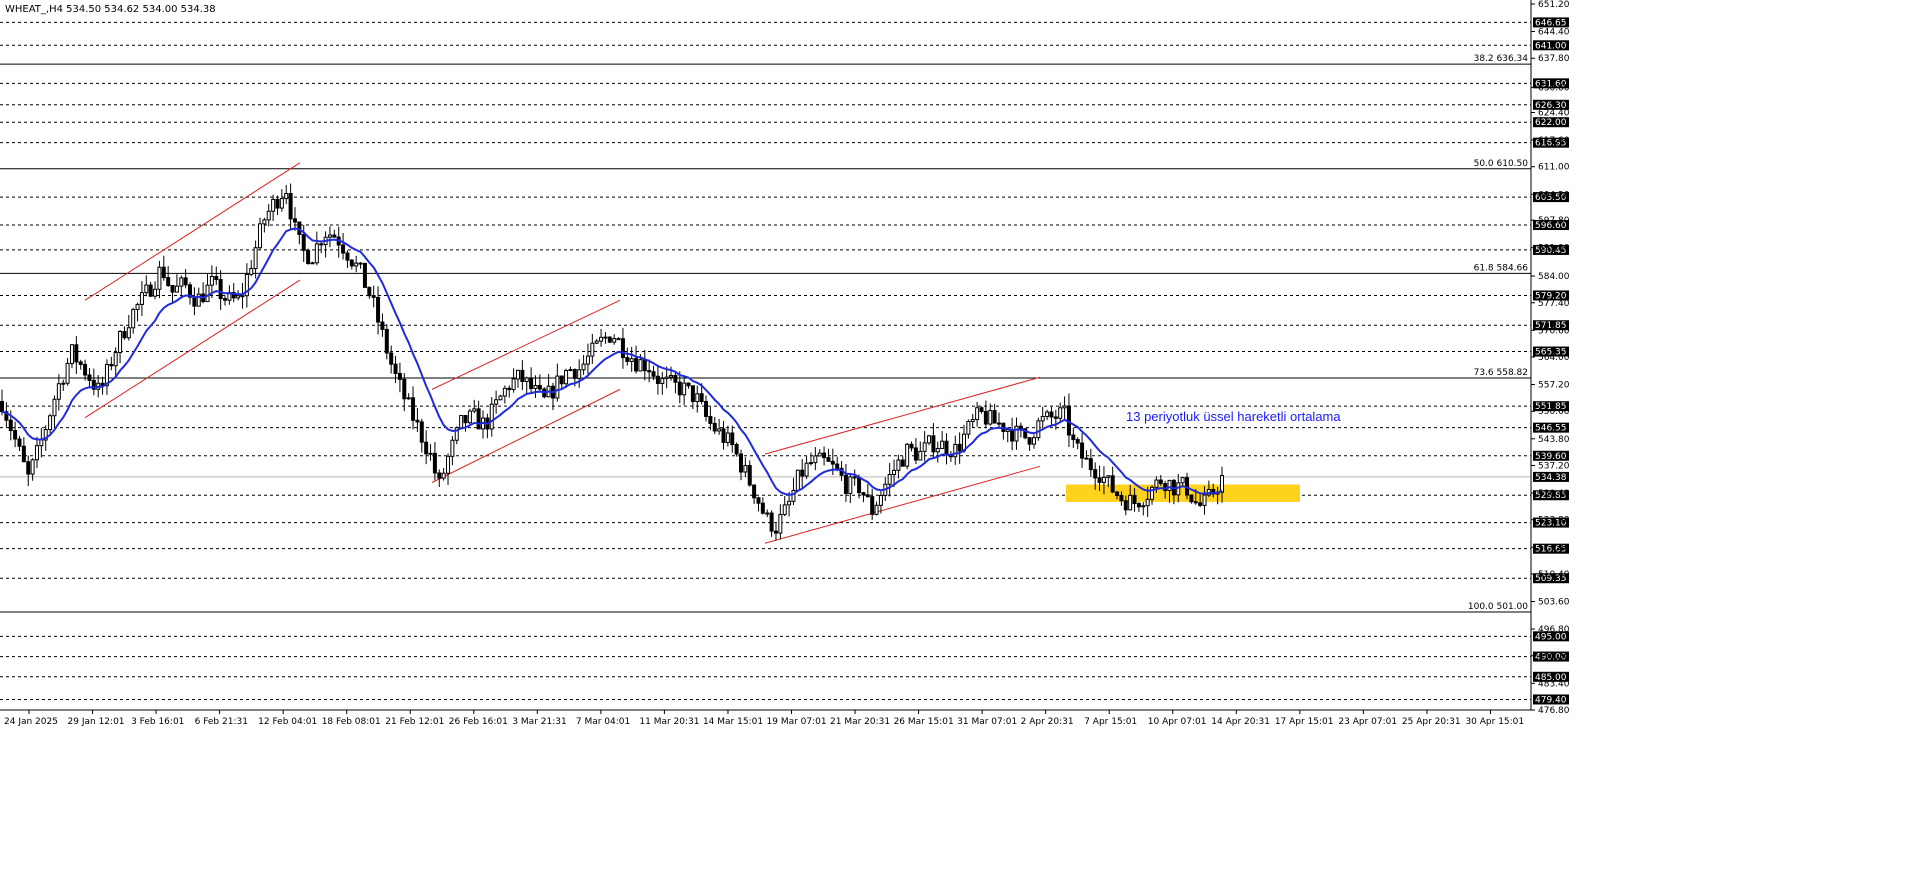 Image resolution: width=1916 pixels, height=888 pixels. What do you see at coordinates (1554, 168) in the screenshot?
I see `price-tick-label: 611.00` at bounding box center [1554, 168].